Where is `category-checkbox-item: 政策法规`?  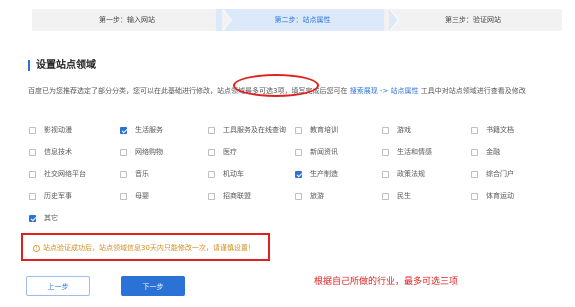
category-checkbox-item: 政策法规 is located at coordinates (403, 174).